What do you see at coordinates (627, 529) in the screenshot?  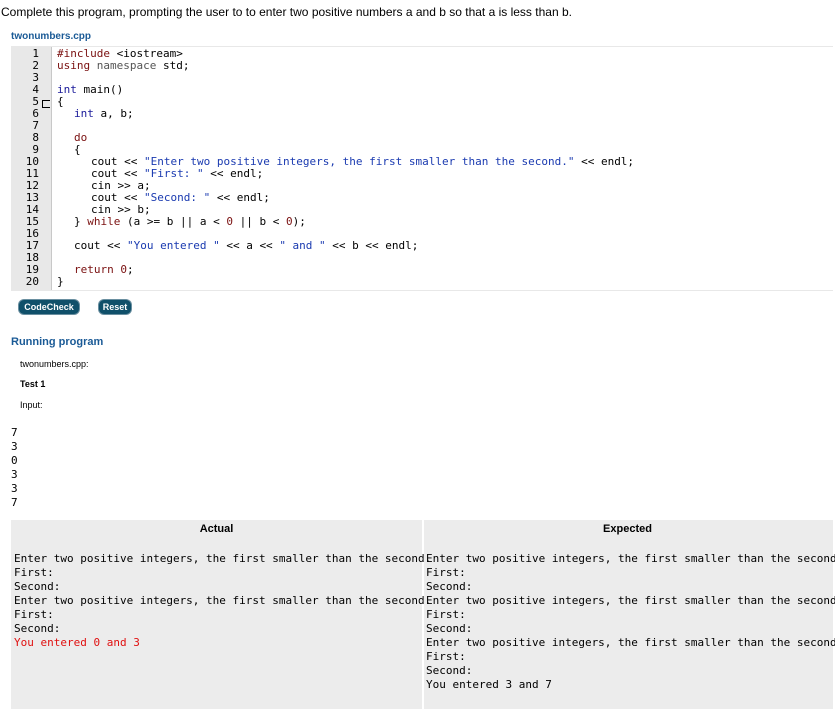 I see `expected-column-header: Expected` at bounding box center [627, 529].